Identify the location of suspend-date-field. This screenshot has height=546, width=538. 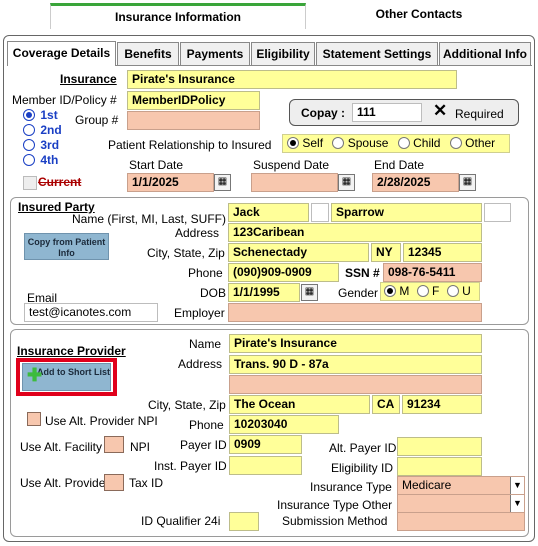
(294, 182).